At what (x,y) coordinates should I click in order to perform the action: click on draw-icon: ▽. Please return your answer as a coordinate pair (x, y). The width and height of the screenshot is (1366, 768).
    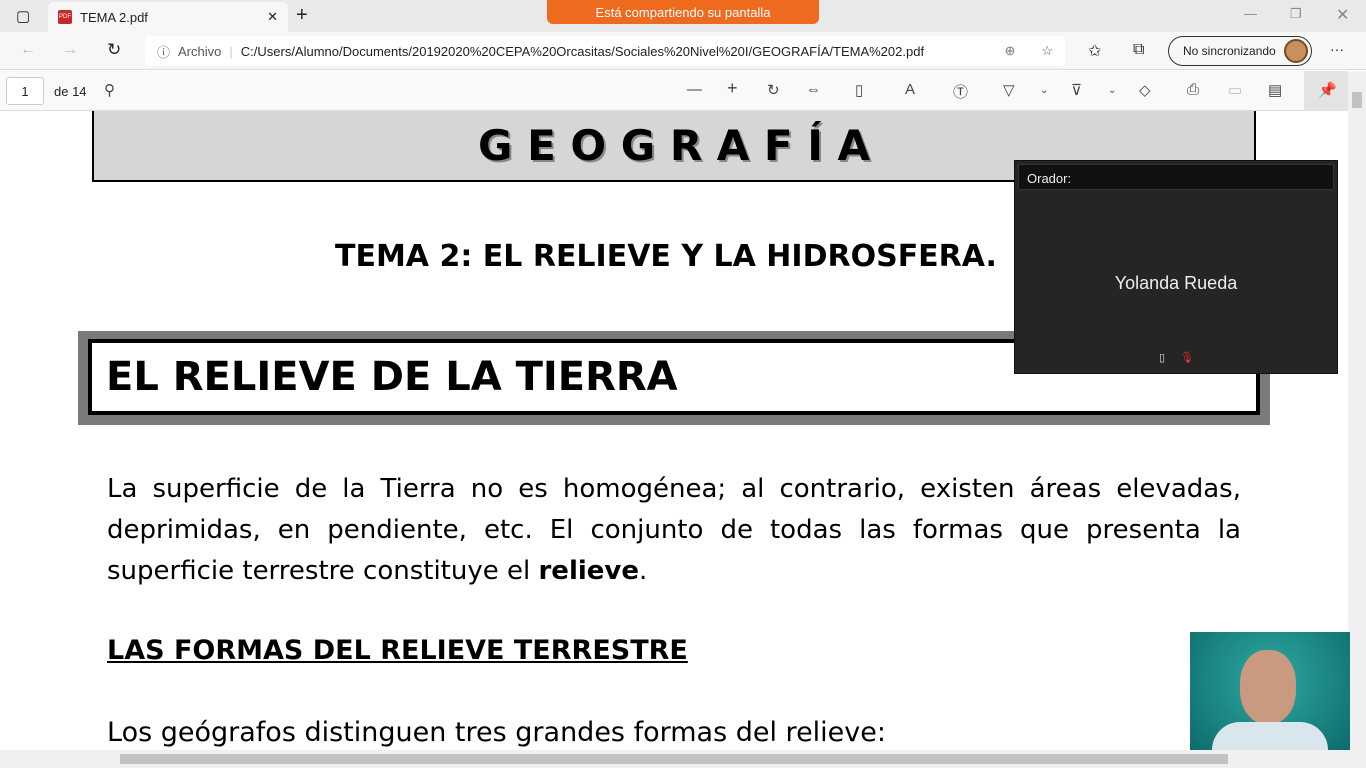
    Looking at the image, I should click on (1009, 90).